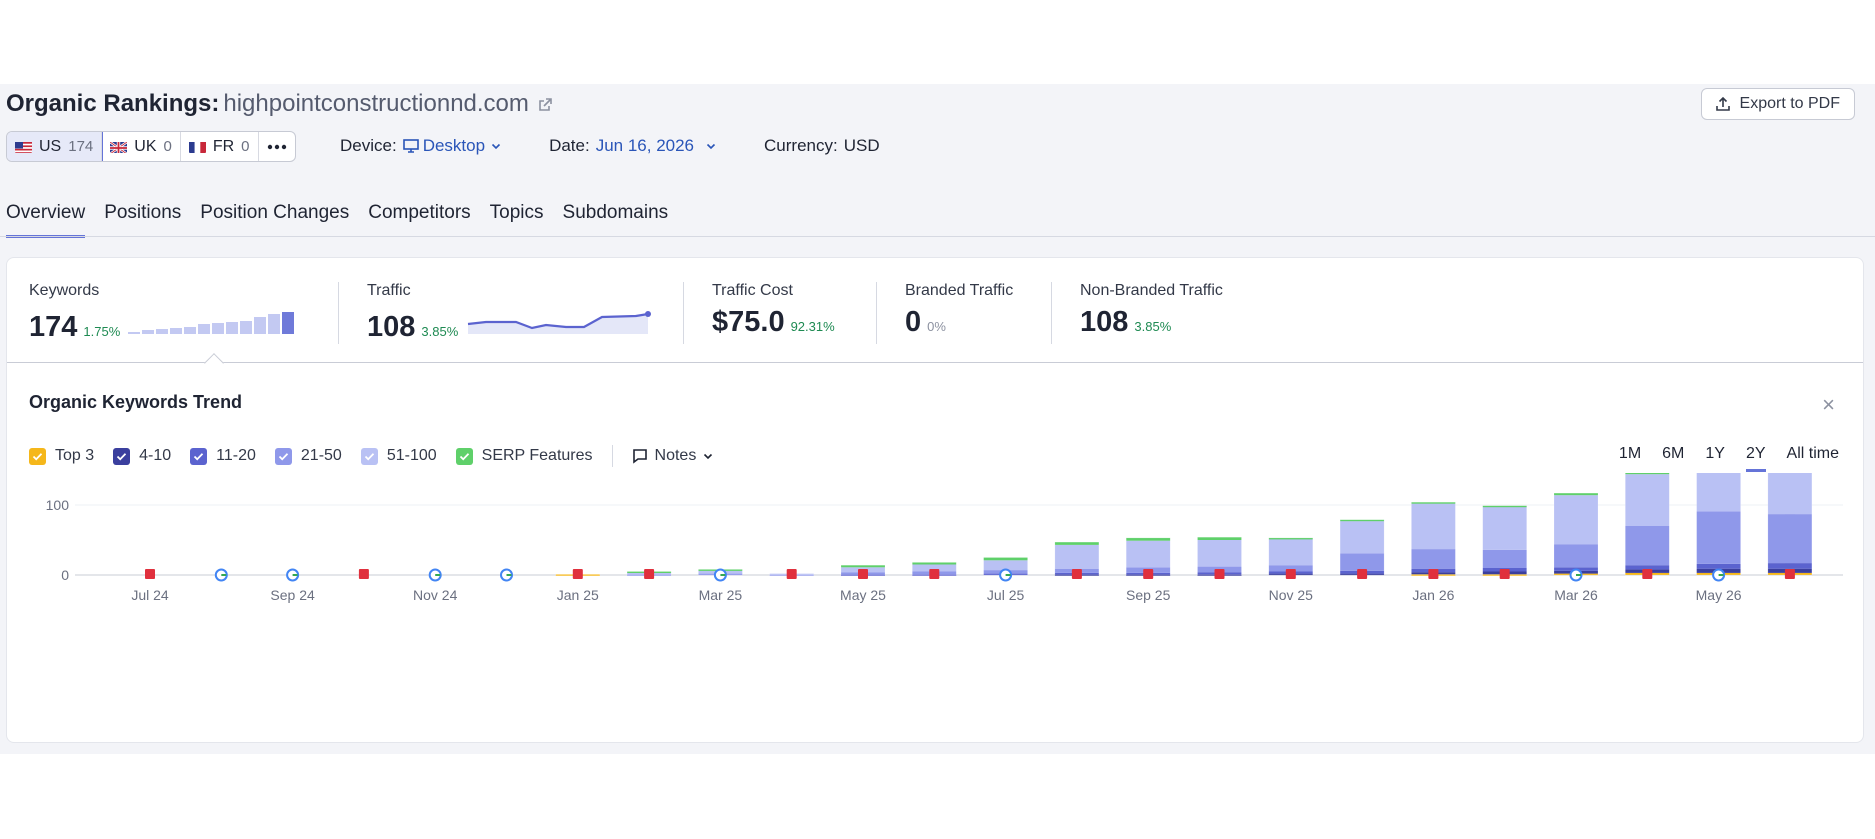 The height and width of the screenshot is (839, 1875). What do you see at coordinates (155, 455) in the screenshot?
I see `legend-4-10-label: 4-10` at bounding box center [155, 455].